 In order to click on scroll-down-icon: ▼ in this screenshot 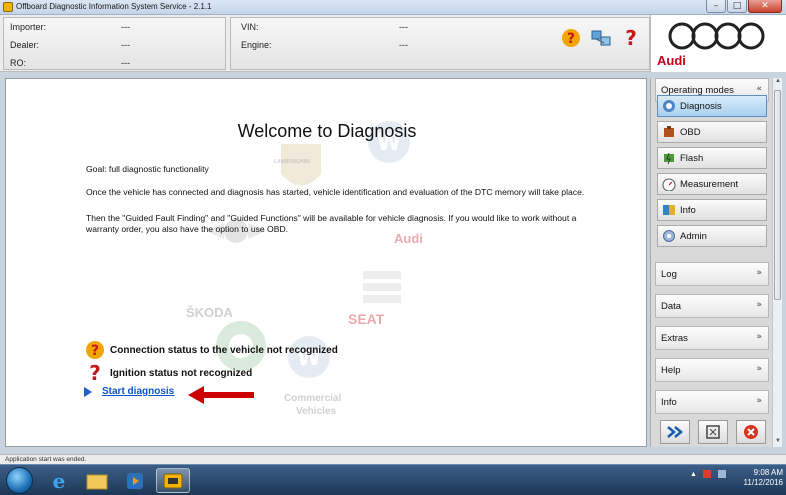, I will do `click(778, 442)`.